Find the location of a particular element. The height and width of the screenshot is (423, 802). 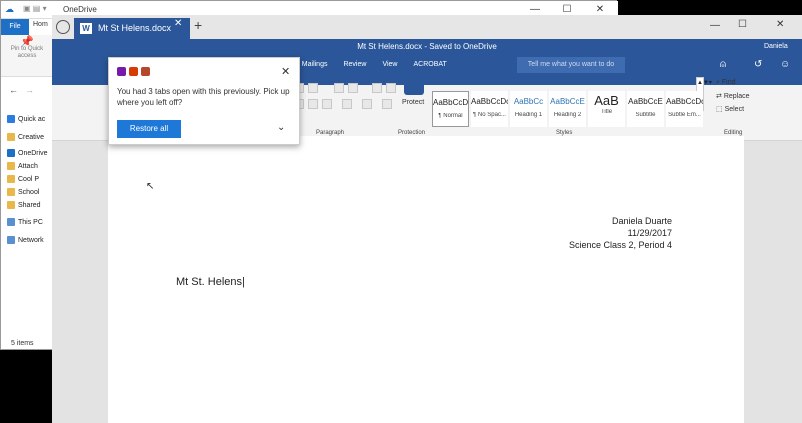

sidebar-item-7: This PC is located at coordinates (32, 222).